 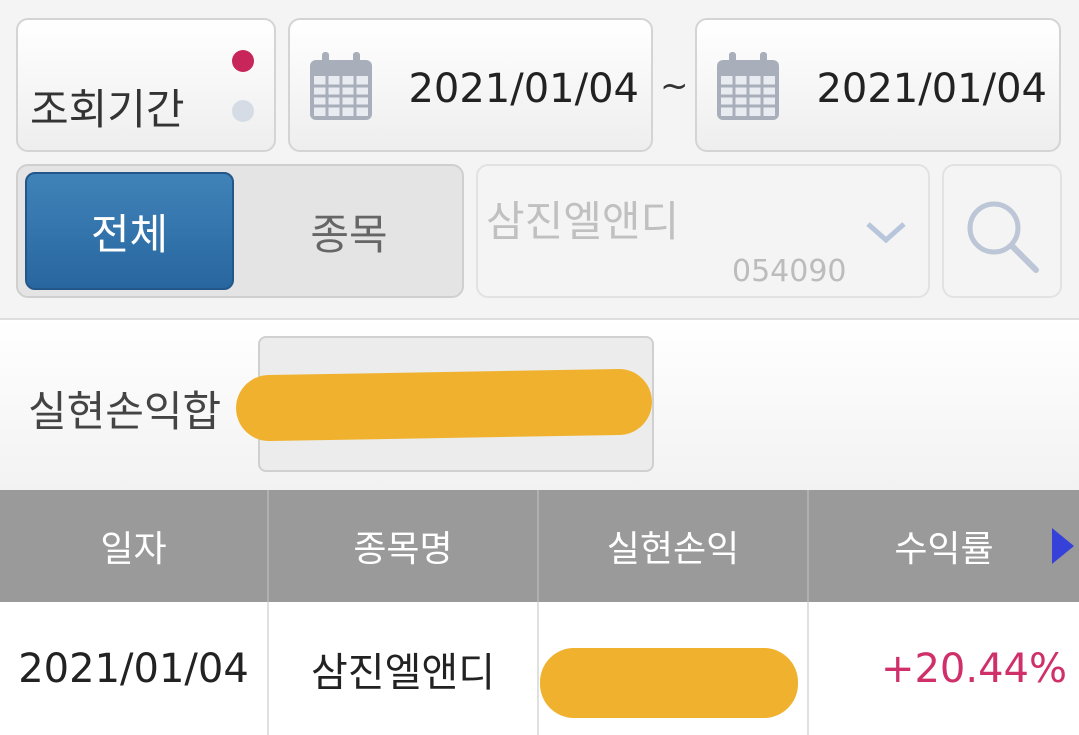 What do you see at coordinates (523, 89) in the screenshot?
I see `start-date-value: 2021/01/04` at bounding box center [523, 89].